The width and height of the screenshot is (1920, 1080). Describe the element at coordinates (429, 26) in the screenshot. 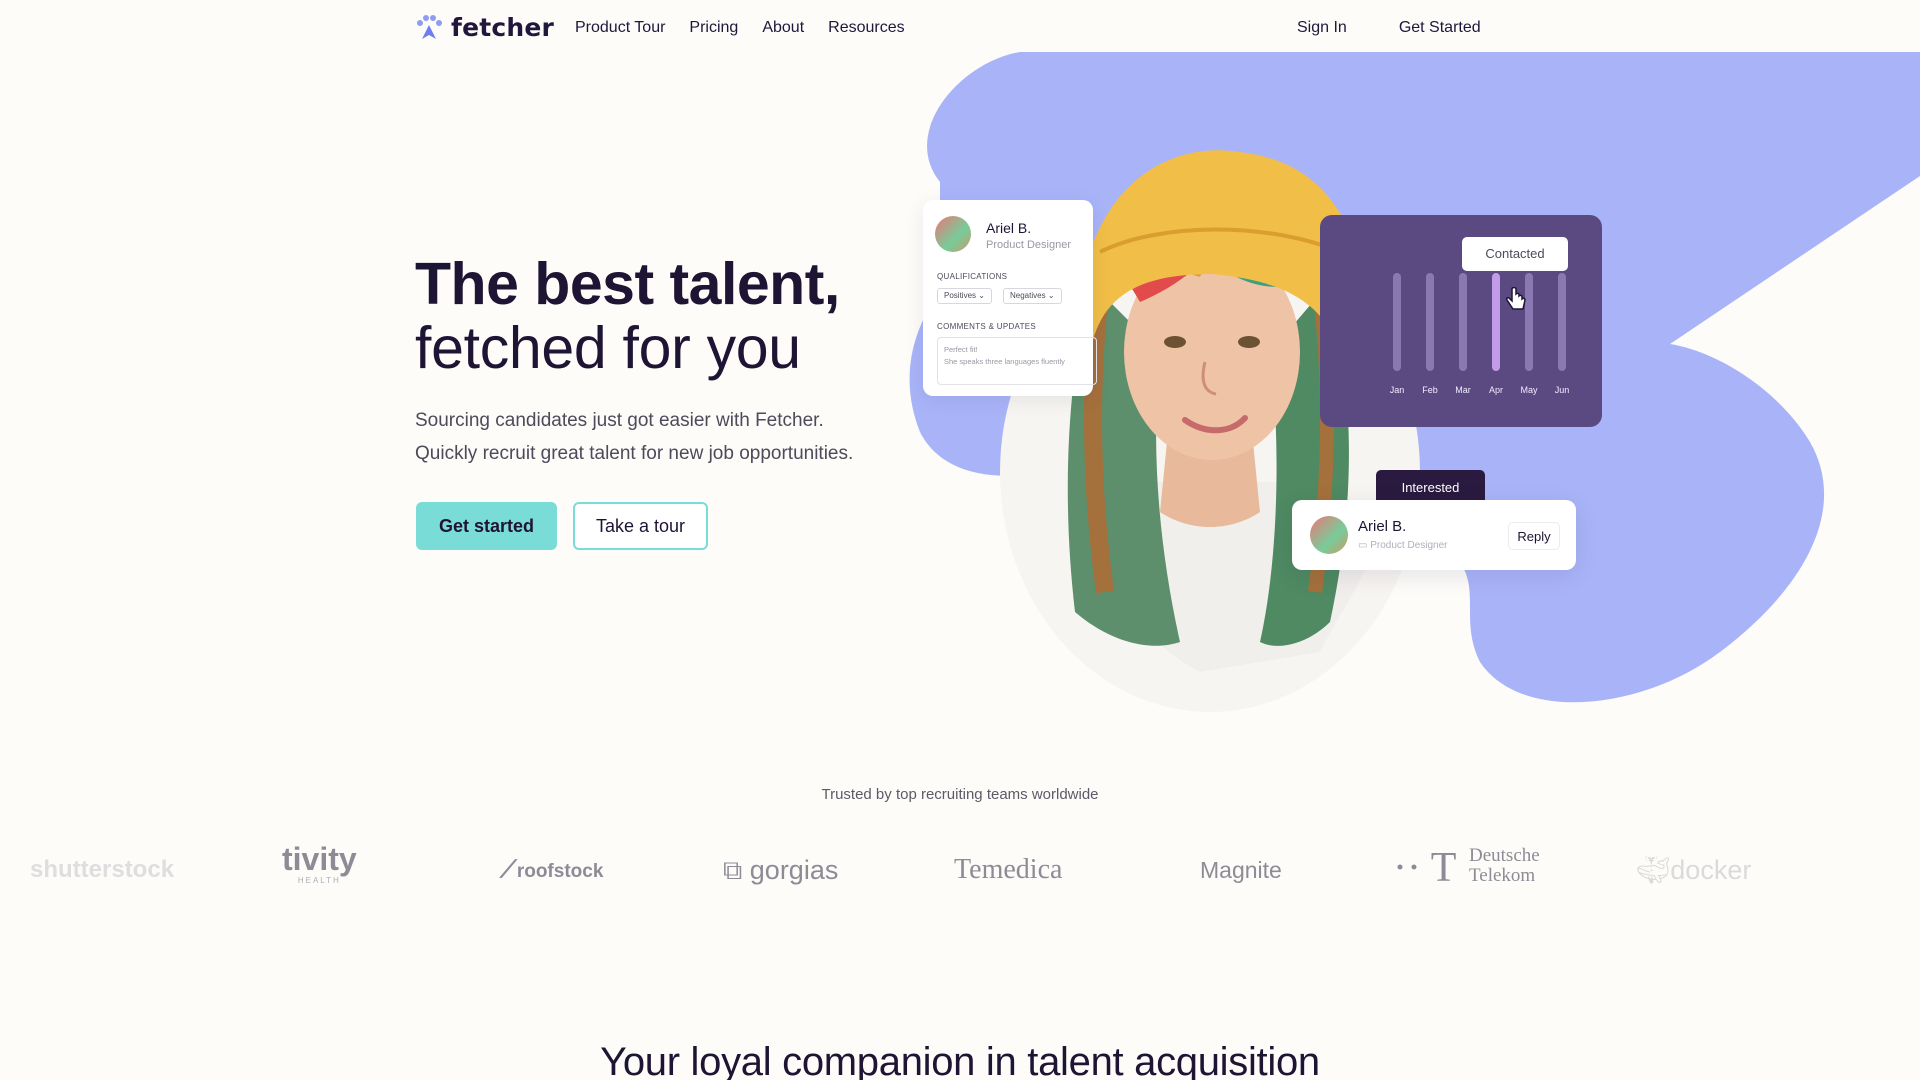

I see `paw-logo-icon` at that location.